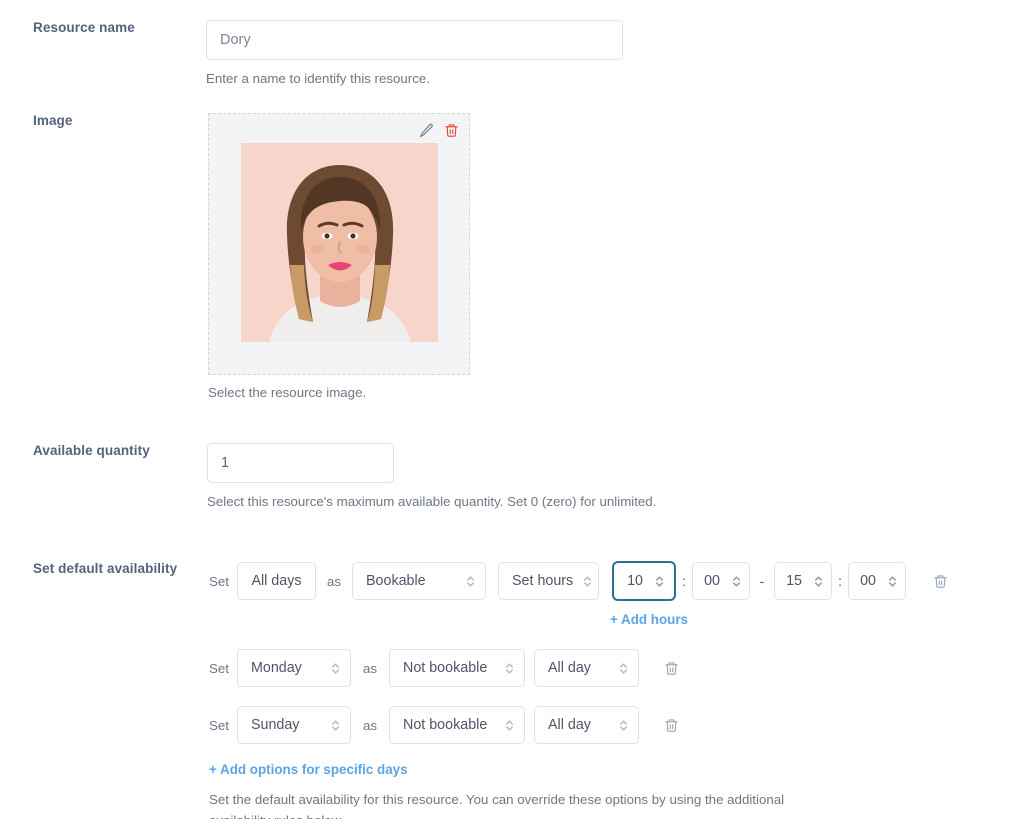 Image resolution: width=1024 pixels, height=819 pixels. I want to click on image-upload-box, so click(339, 244).